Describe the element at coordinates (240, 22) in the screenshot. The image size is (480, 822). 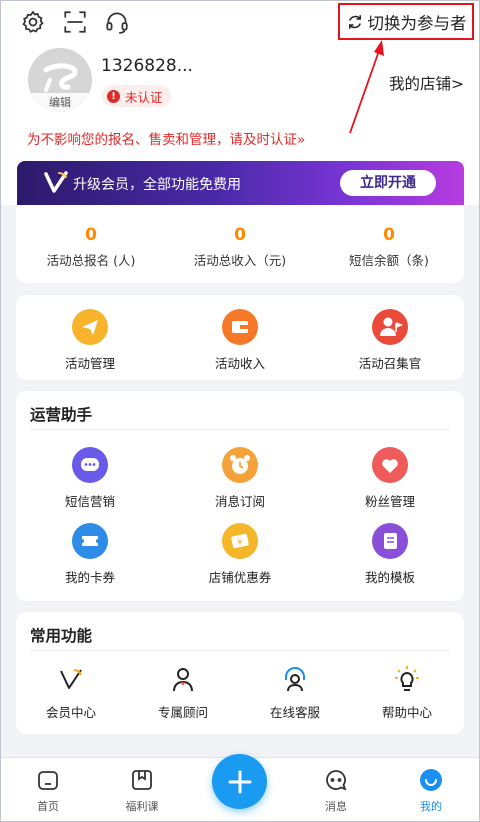
I see `top-bar: 切换为参与者` at that location.